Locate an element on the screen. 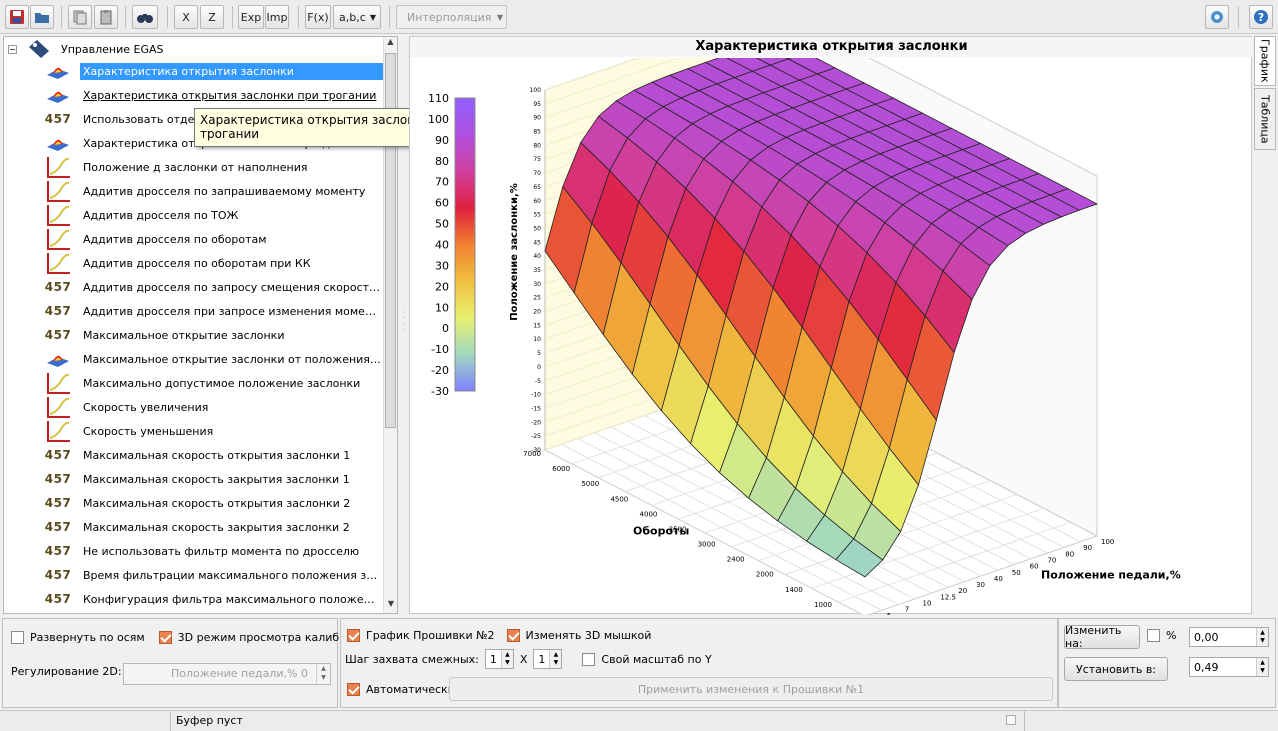  colorbar-tick-label: 100 is located at coordinates (438, 119).